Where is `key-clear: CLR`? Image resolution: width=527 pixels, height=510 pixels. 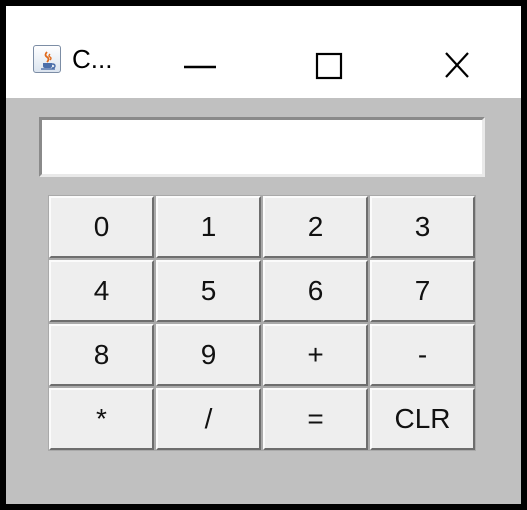 key-clear: CLR is located at coordinates (422, 419).